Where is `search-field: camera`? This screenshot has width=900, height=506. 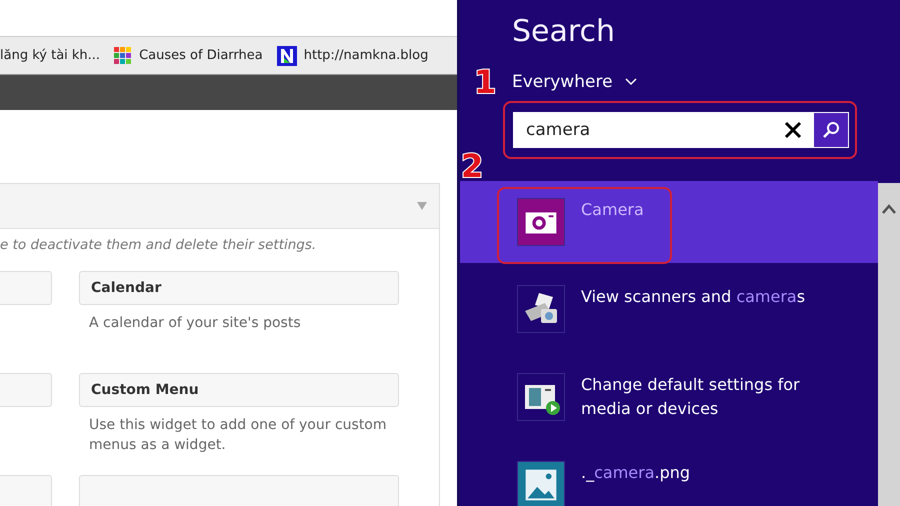
search-field: camera is located at coordinates (681, 130).